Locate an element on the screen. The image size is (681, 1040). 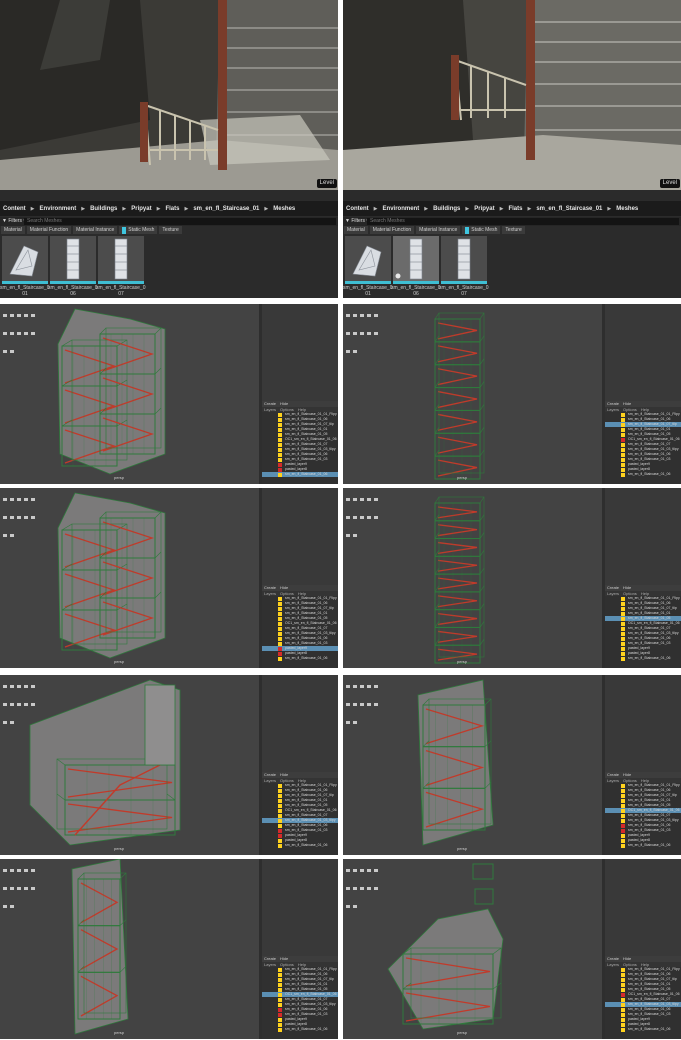
asset-suffix: 01 is located at coordinates (25, 294).